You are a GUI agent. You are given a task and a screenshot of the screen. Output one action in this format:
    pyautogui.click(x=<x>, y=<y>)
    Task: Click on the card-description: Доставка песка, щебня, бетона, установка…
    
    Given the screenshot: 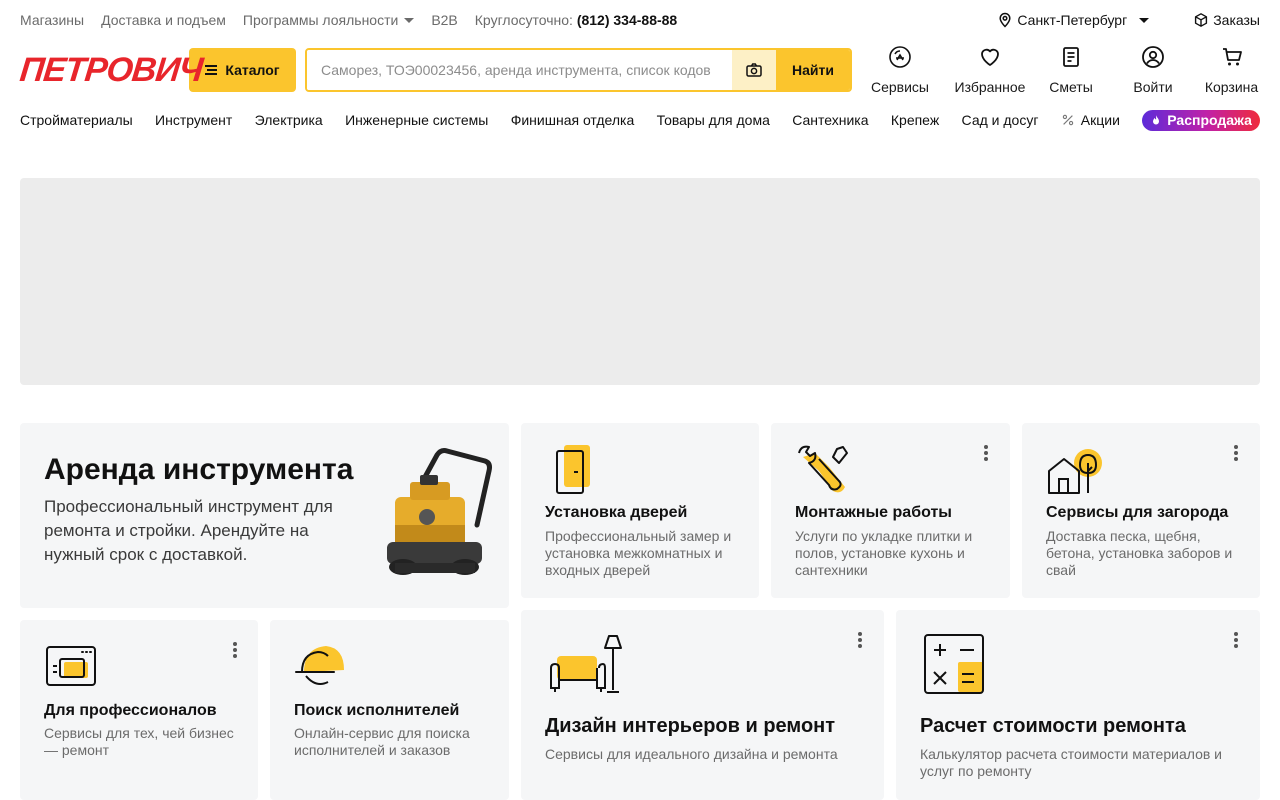 What is the action you would take?
    pyautogui.click(x=1139, y=553)
    